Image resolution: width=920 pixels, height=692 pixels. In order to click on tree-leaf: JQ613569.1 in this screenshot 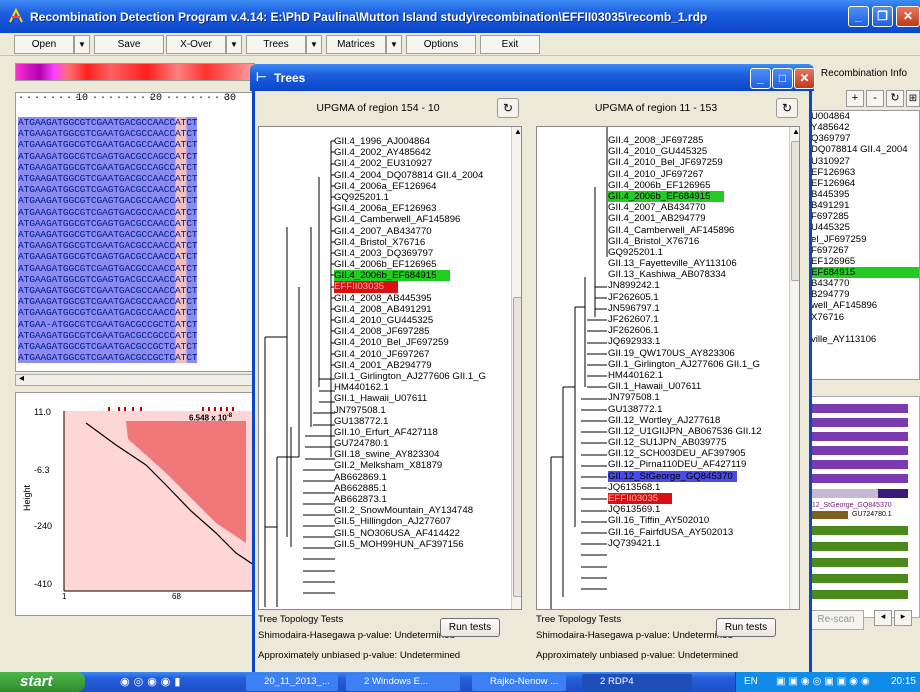, I will do `click(683, 509)`.